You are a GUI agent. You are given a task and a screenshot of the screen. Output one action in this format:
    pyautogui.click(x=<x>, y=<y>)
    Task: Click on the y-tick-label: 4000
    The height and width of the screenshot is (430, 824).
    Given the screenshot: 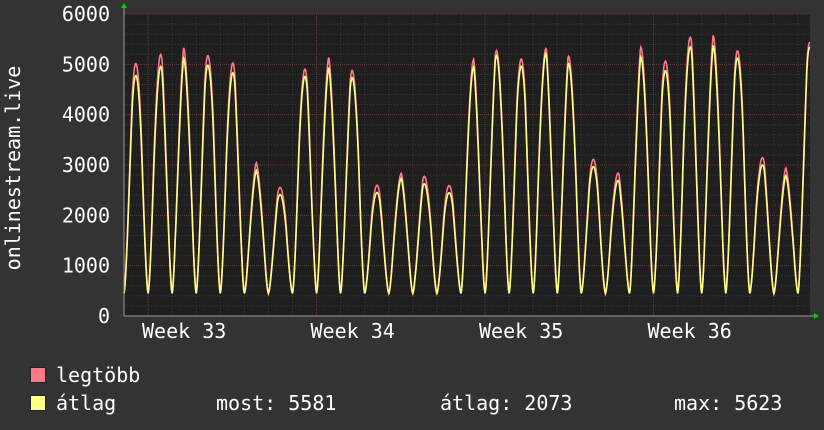 What is the action you would take?
    pyautogui.click(x=86, y=115)
    